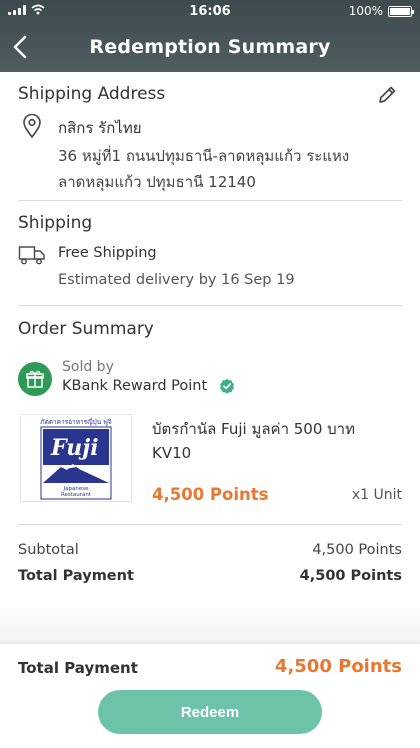 This screenshot has height=748, width=420. What do you see at coordinates (35, 379) in the screenshot?
I see `seller-logo-icon` at bounding box center [35, 379].